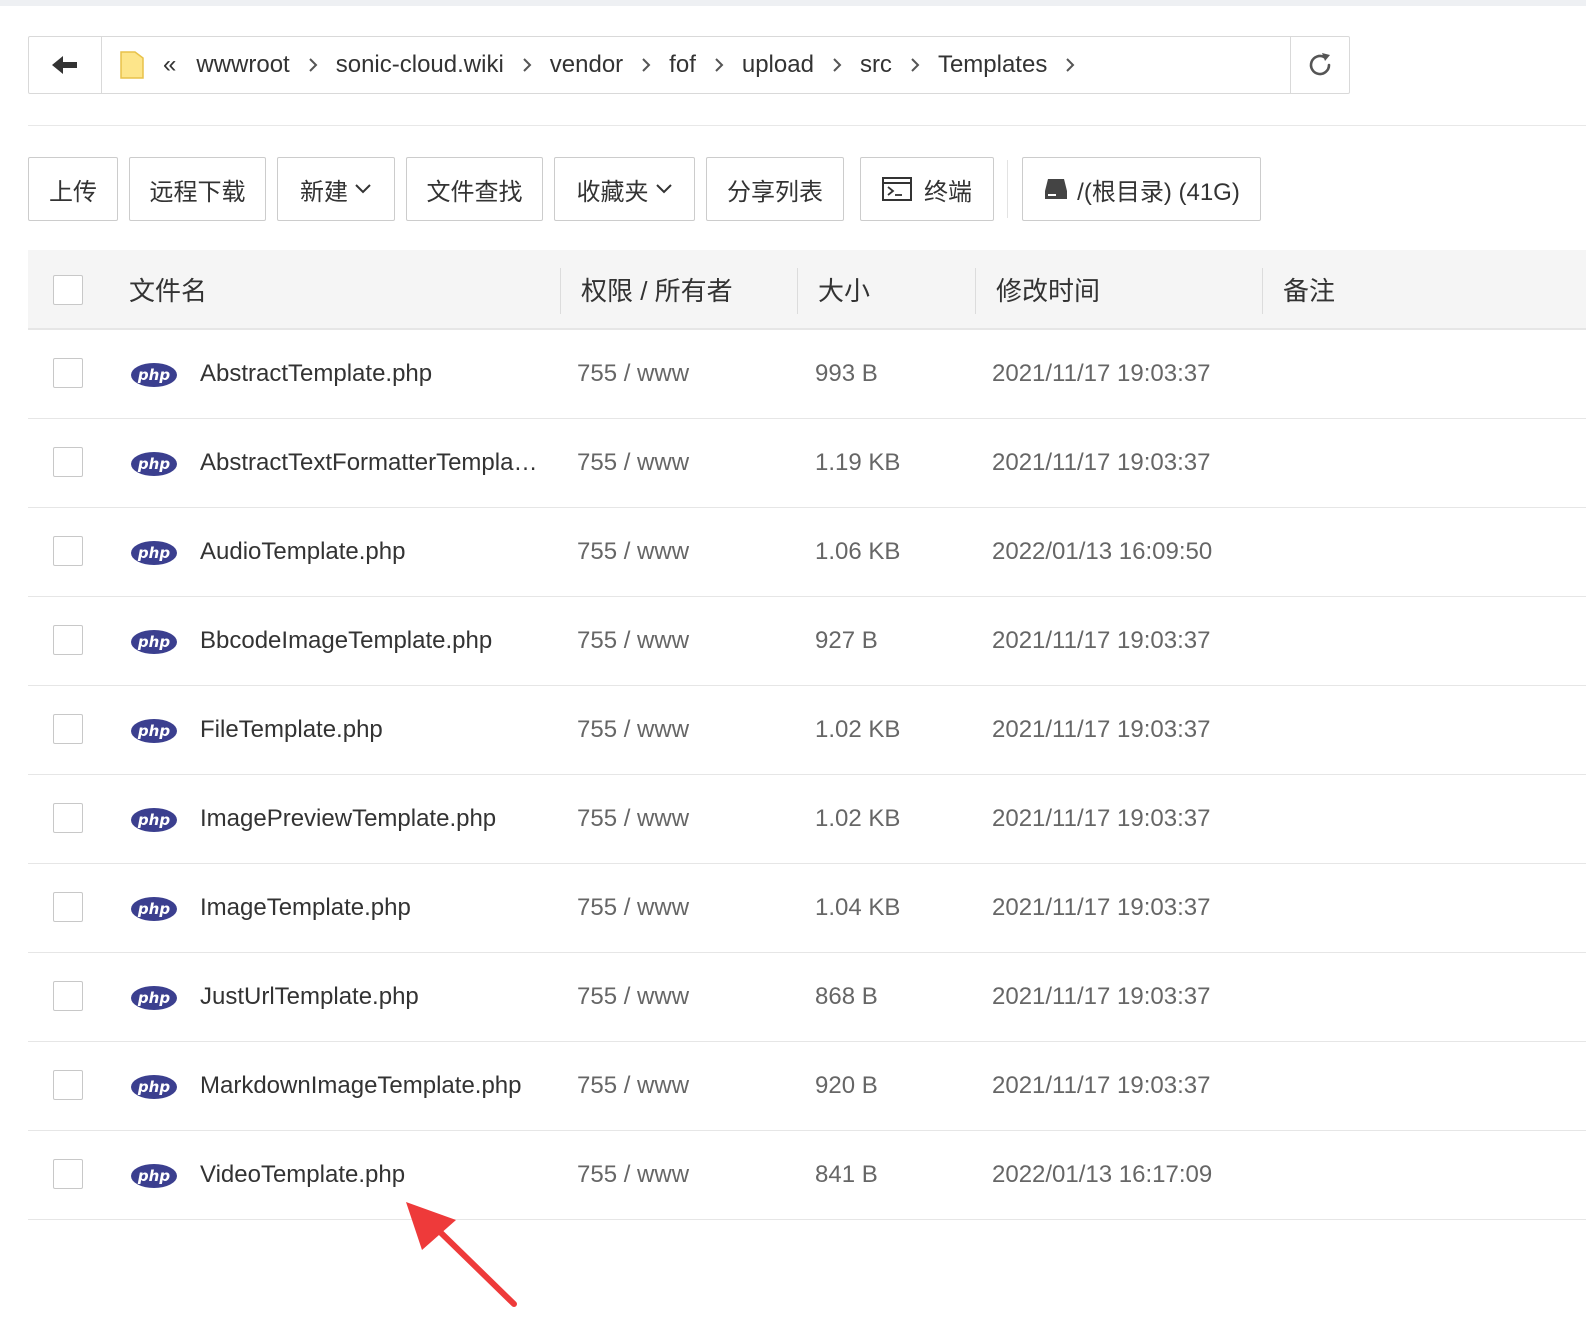  Describe the element at coordinates (68, 290) in the screenshot. I see `select-all-checkbox` at that location.